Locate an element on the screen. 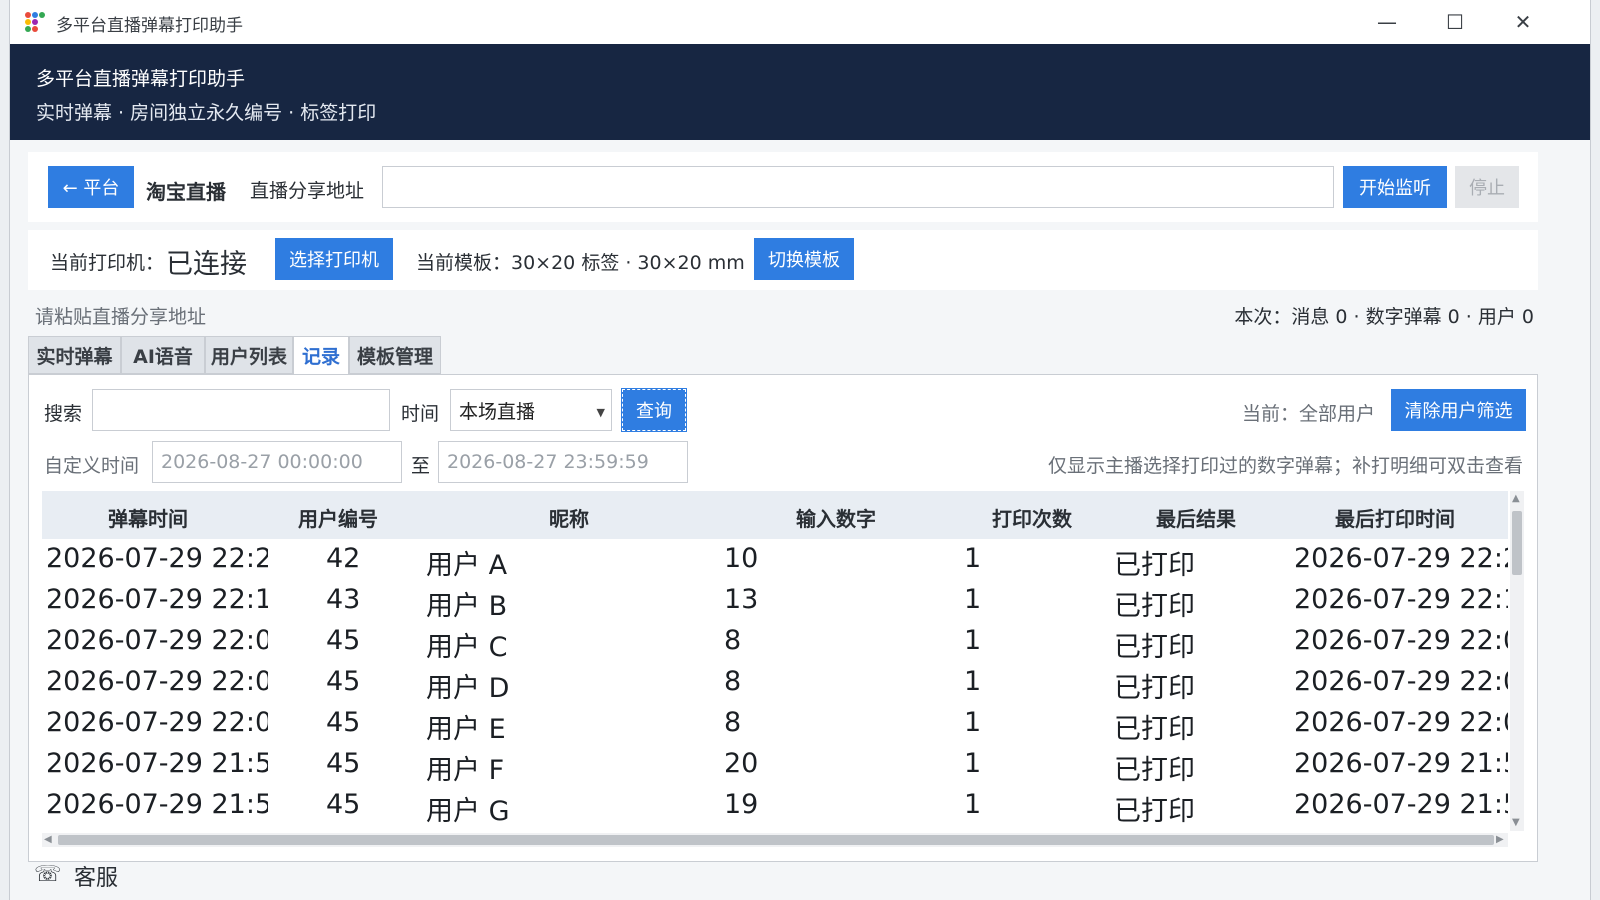 The height and width of the screenshot is (900, 1600). stop-button: 停止 is located at coordinates (1487, 187).